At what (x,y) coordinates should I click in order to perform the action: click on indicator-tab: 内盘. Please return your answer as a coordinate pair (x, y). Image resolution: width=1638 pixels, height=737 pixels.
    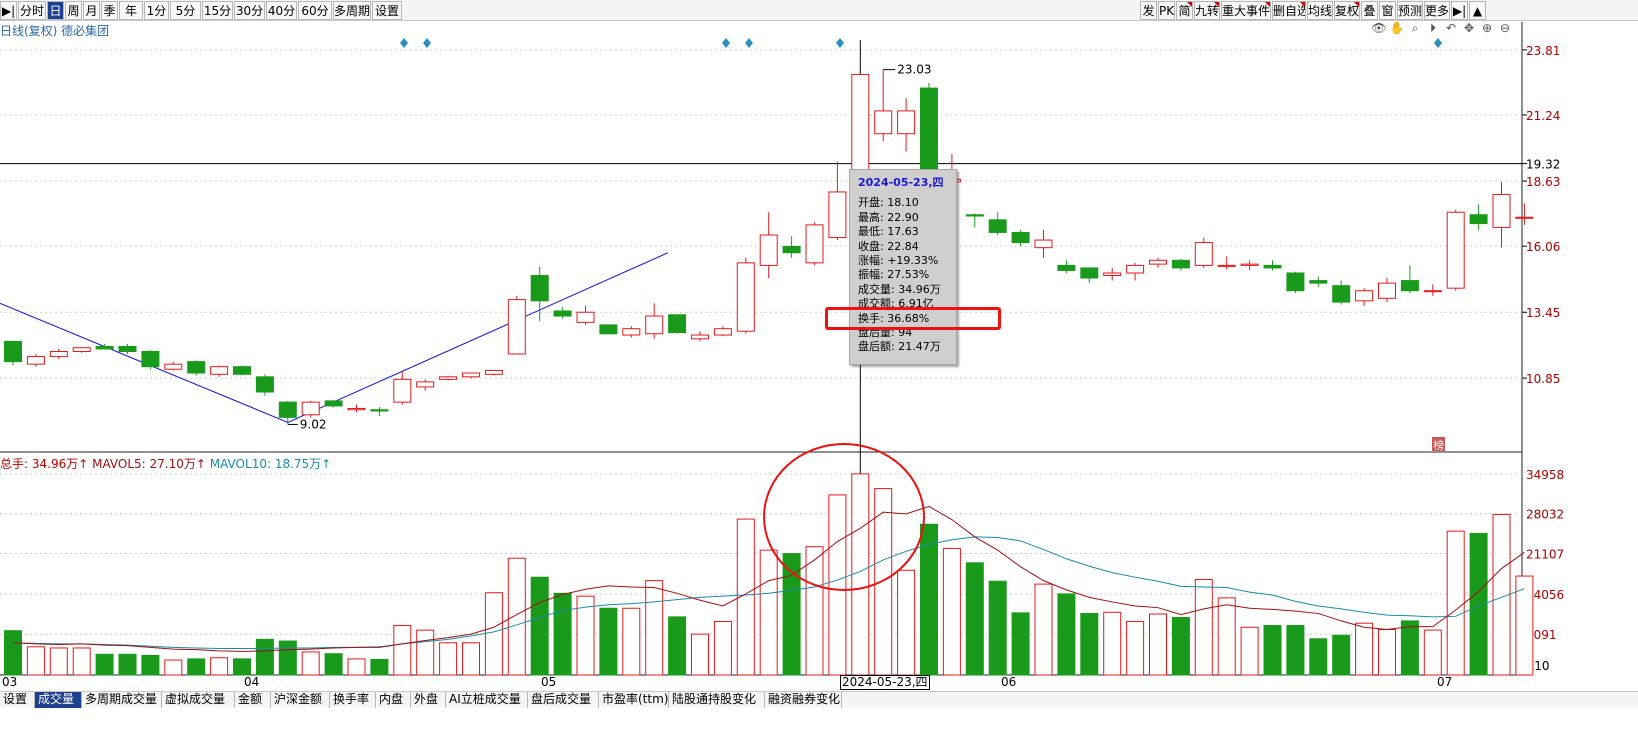
    Looking at the image, I should click on (393, 700).